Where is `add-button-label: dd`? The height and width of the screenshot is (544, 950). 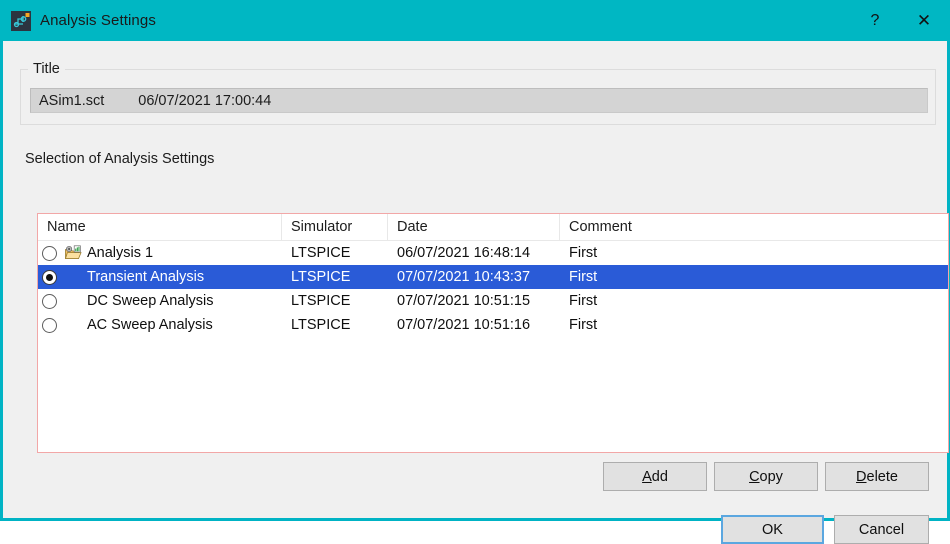 add-button-label: dd is located at coordinates (659, 476).